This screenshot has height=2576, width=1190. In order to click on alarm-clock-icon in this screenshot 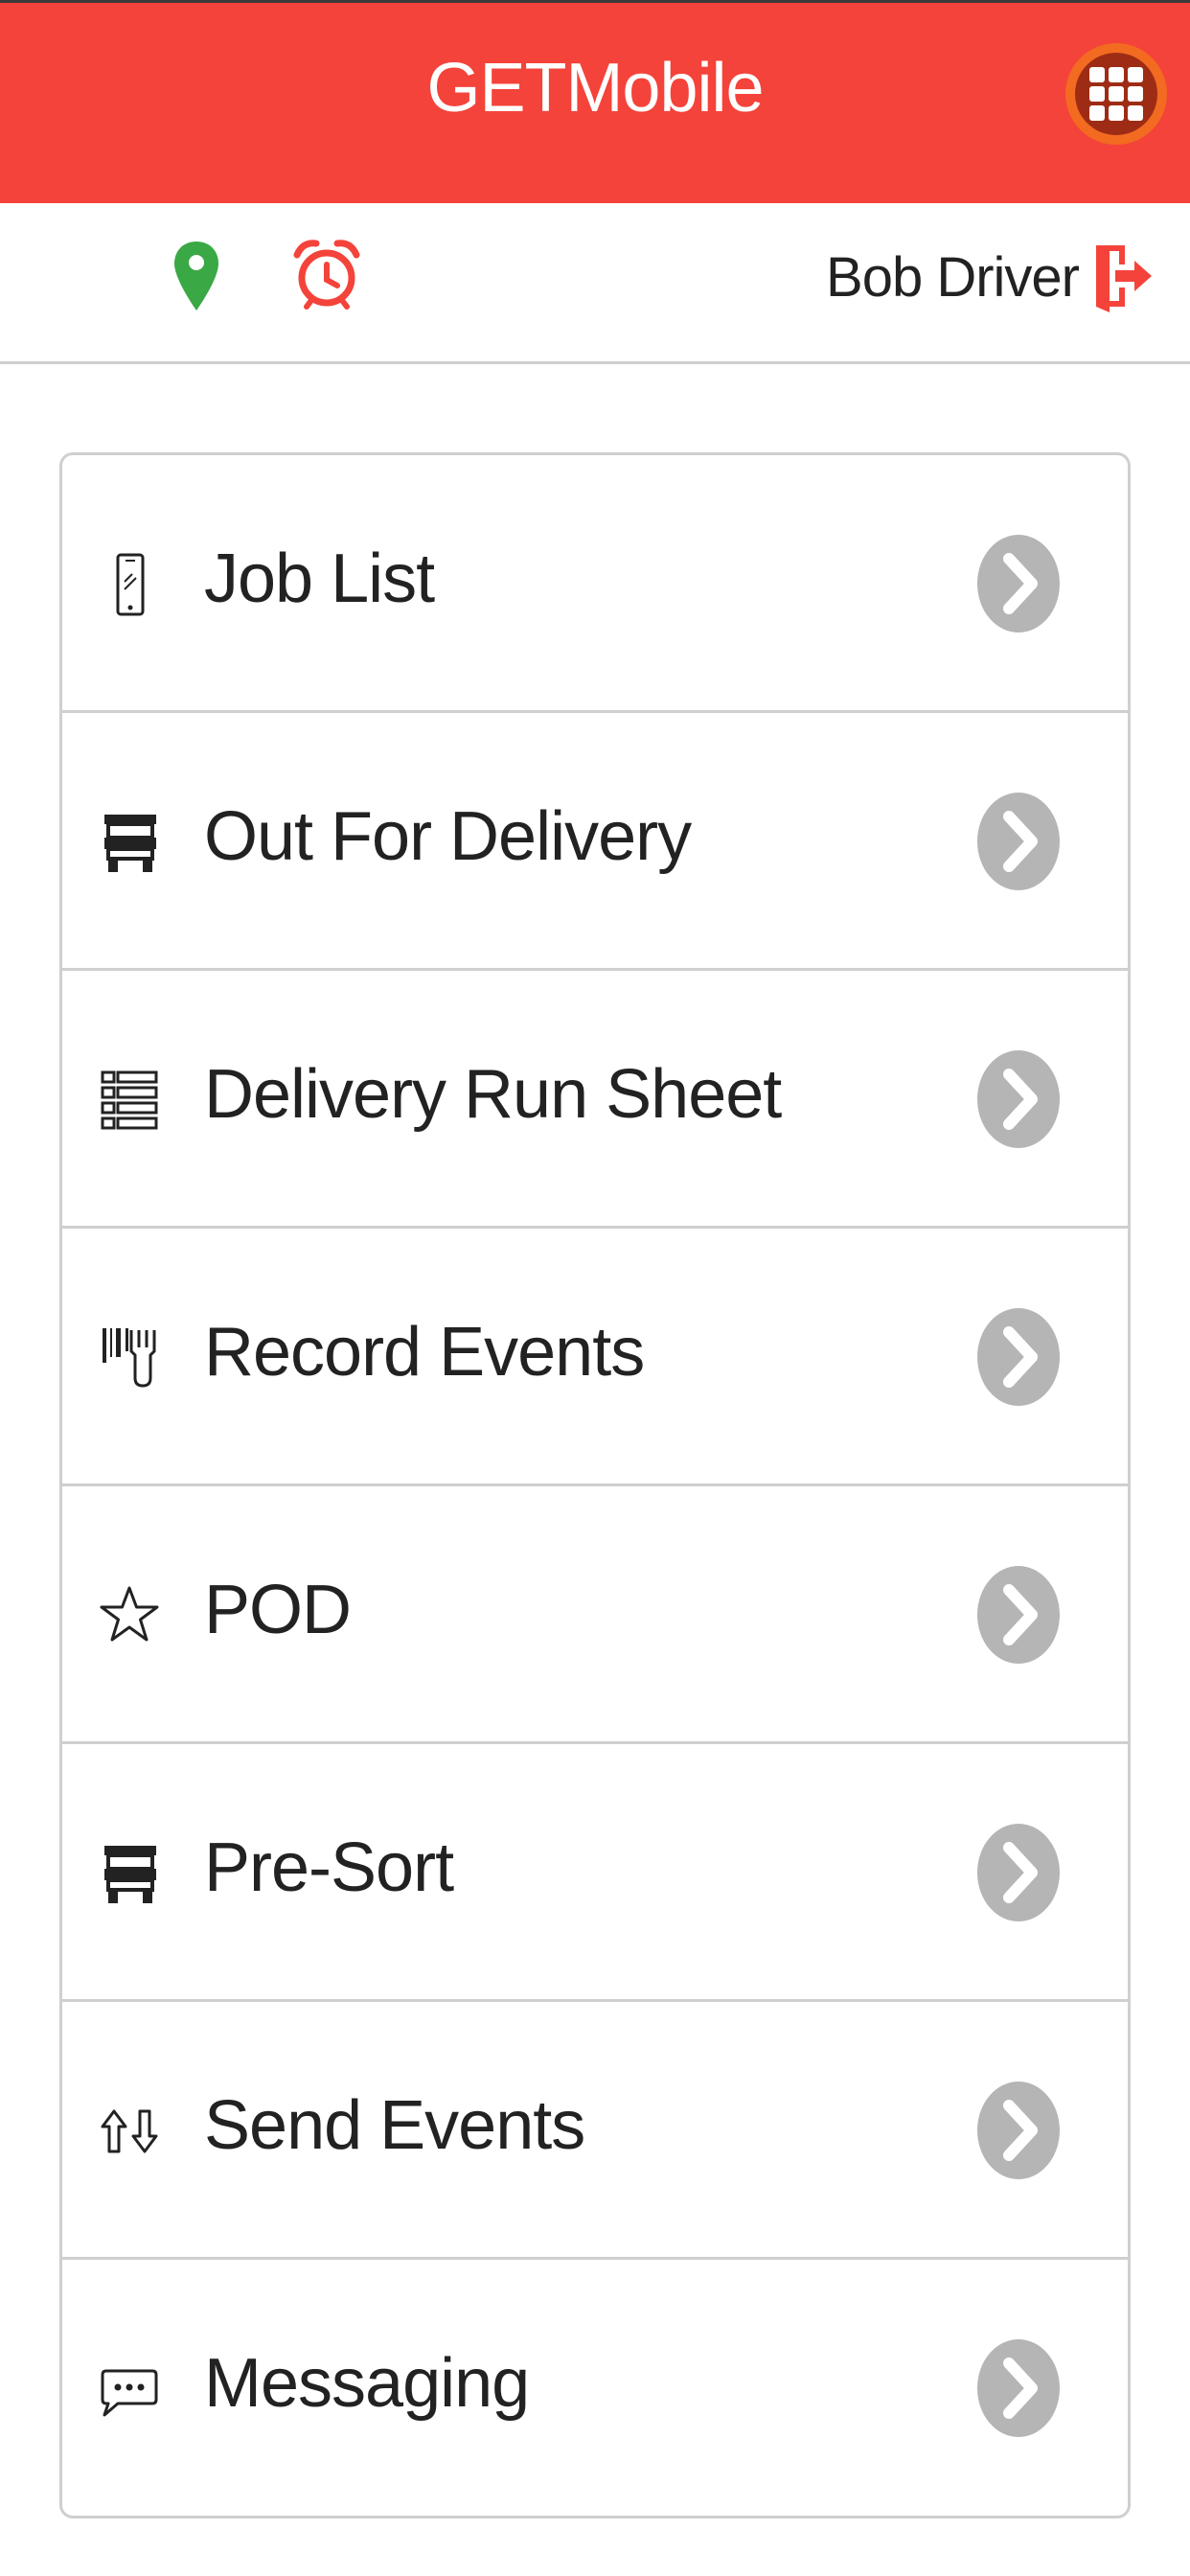, I will do `click(326, 274)`.